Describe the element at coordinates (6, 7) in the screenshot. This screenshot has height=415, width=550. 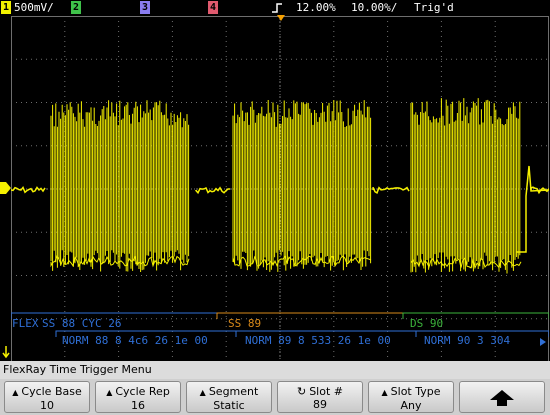
I see `channel-1-indicator: 1` at that location.